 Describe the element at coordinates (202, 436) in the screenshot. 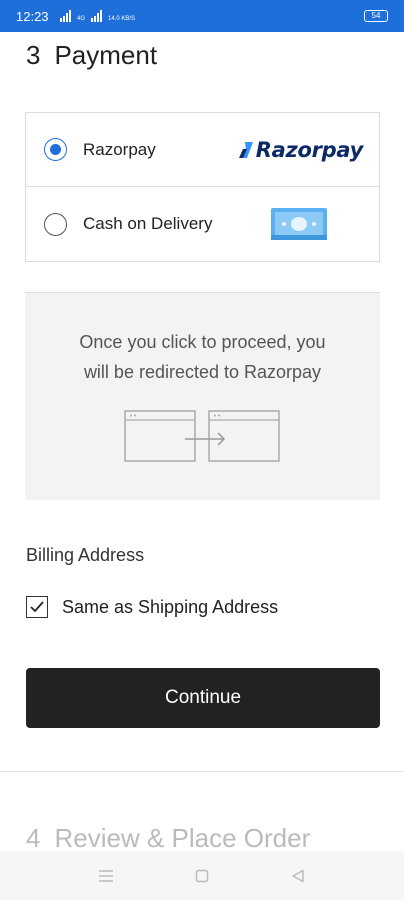

I see `redirect-window-icon` at that location.